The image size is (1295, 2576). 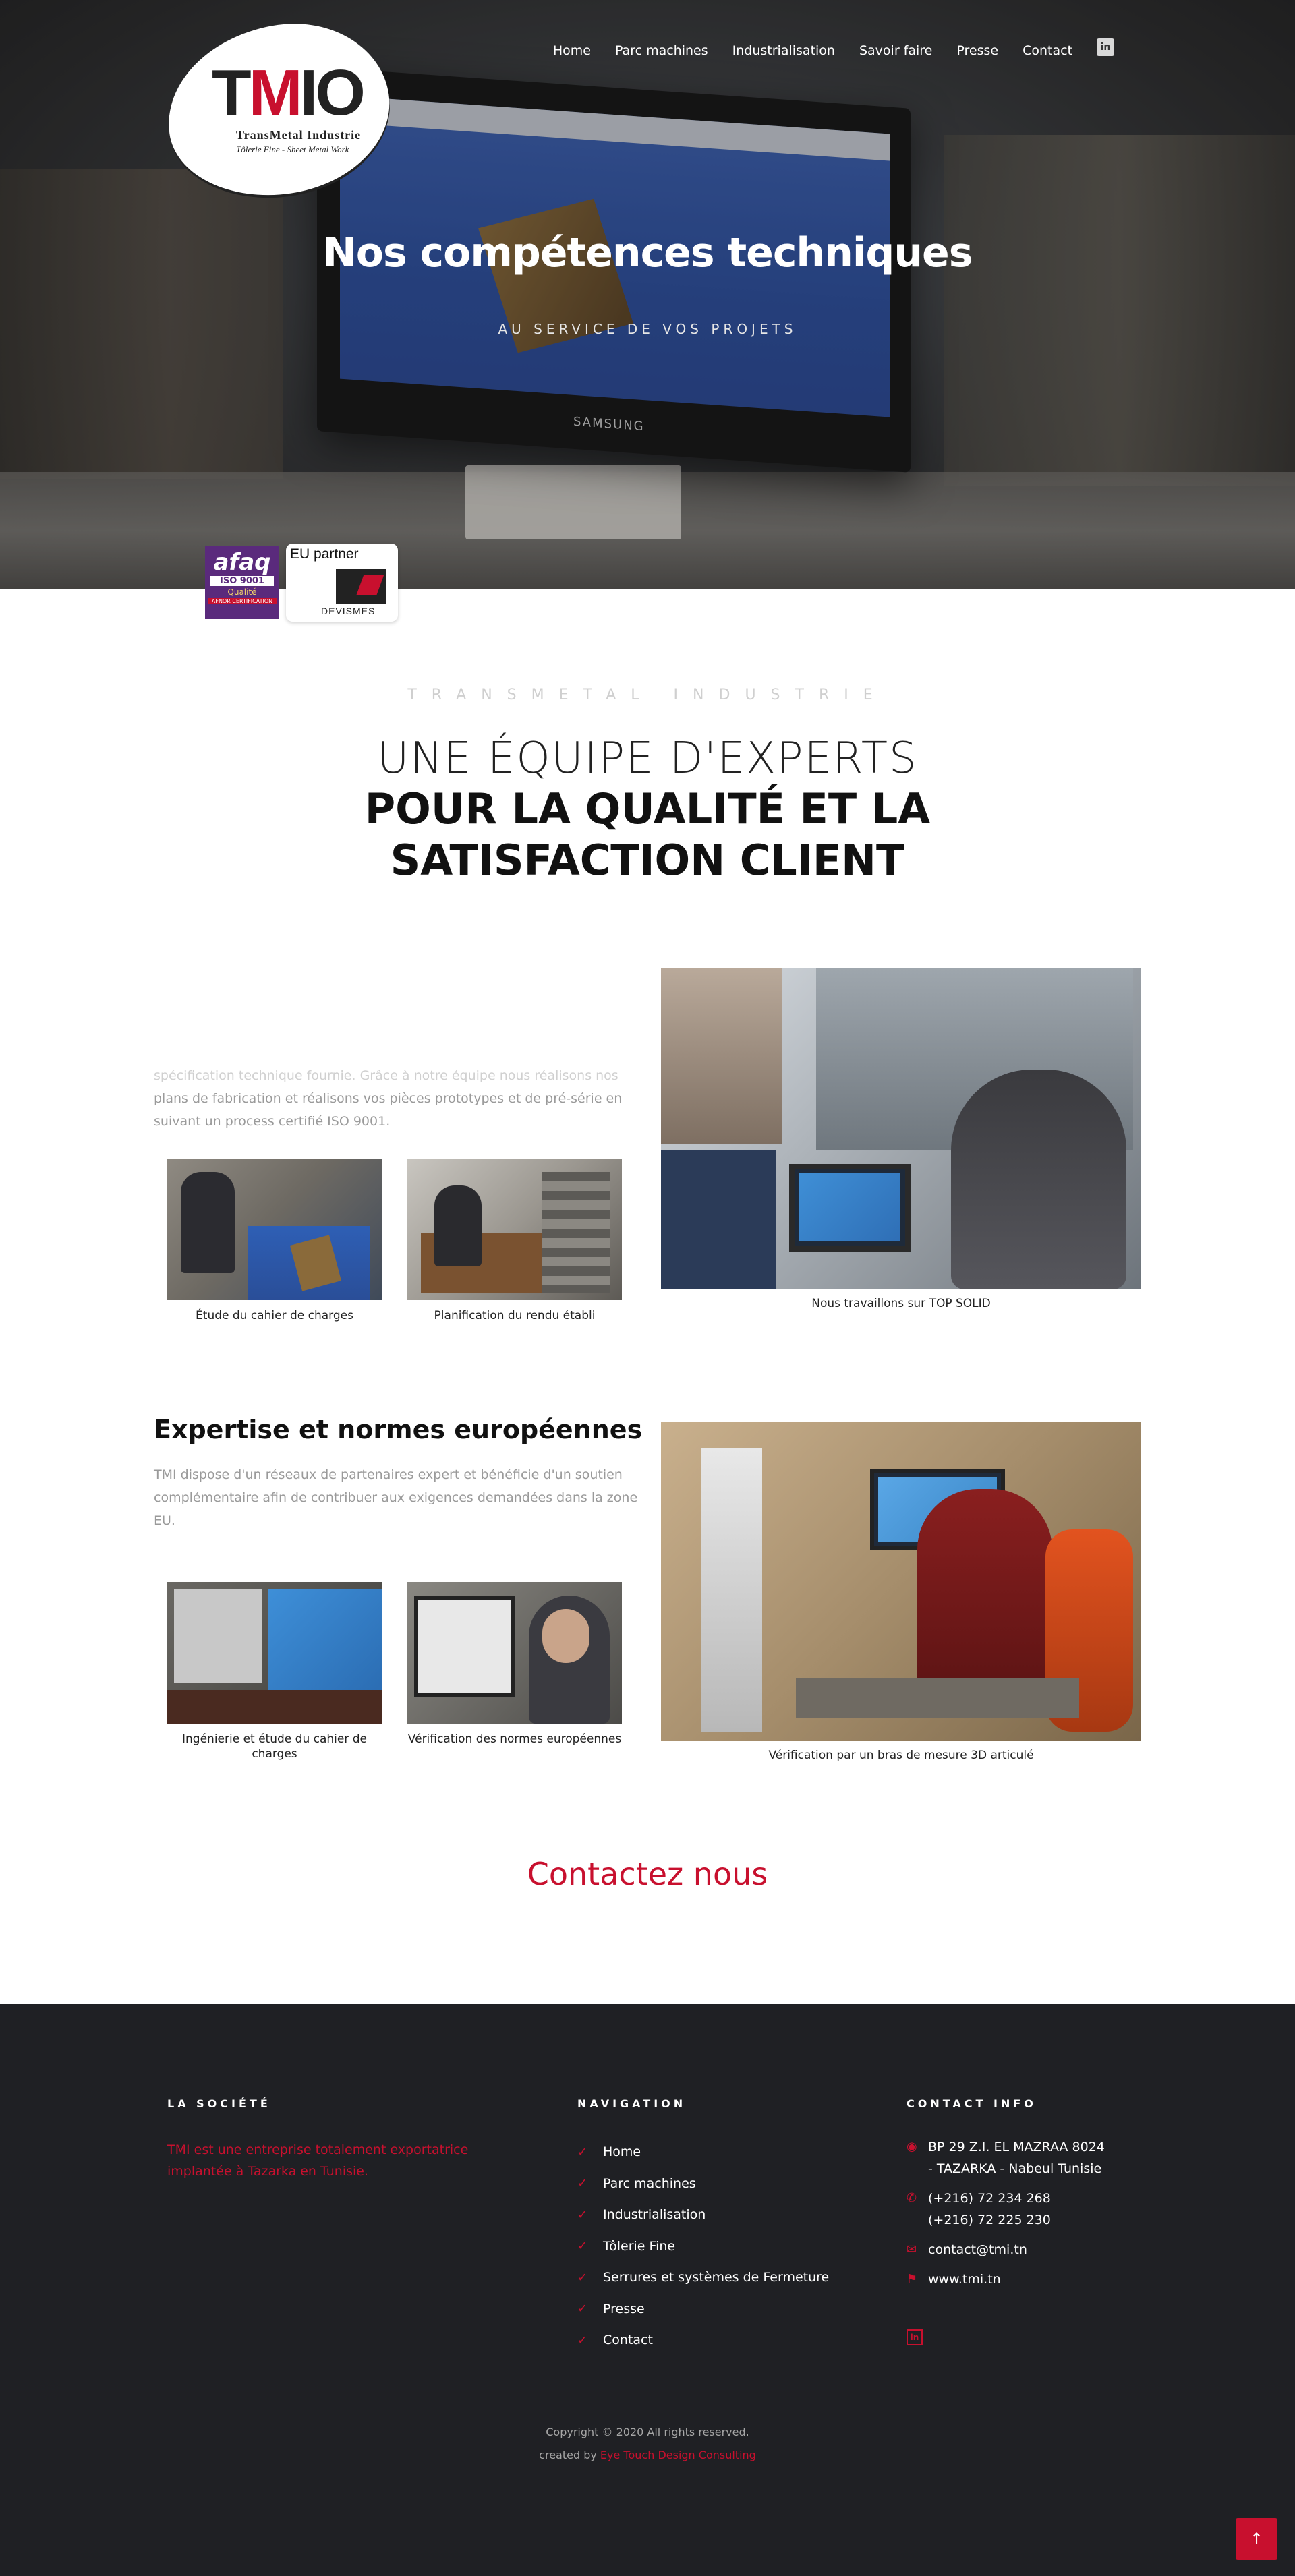 I want to click on footer-email: contact@tmi.tn, so click(x=977, y=2249).